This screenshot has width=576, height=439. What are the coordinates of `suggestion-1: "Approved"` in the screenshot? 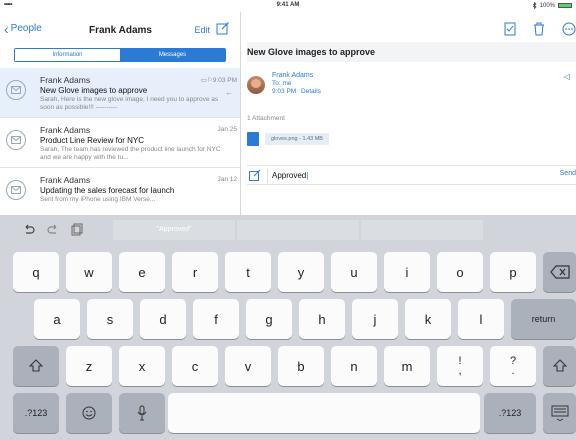 It's located at (174, 230).